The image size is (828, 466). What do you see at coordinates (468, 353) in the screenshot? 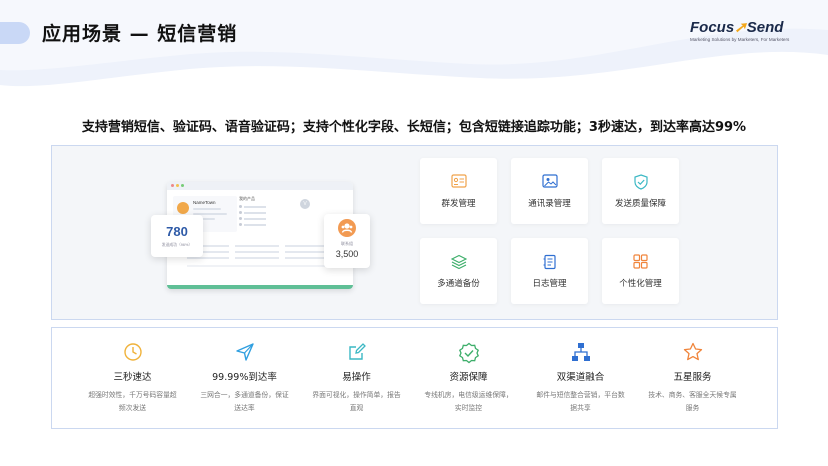
I see `badge-check-icon` at bounding box center [468, 353].